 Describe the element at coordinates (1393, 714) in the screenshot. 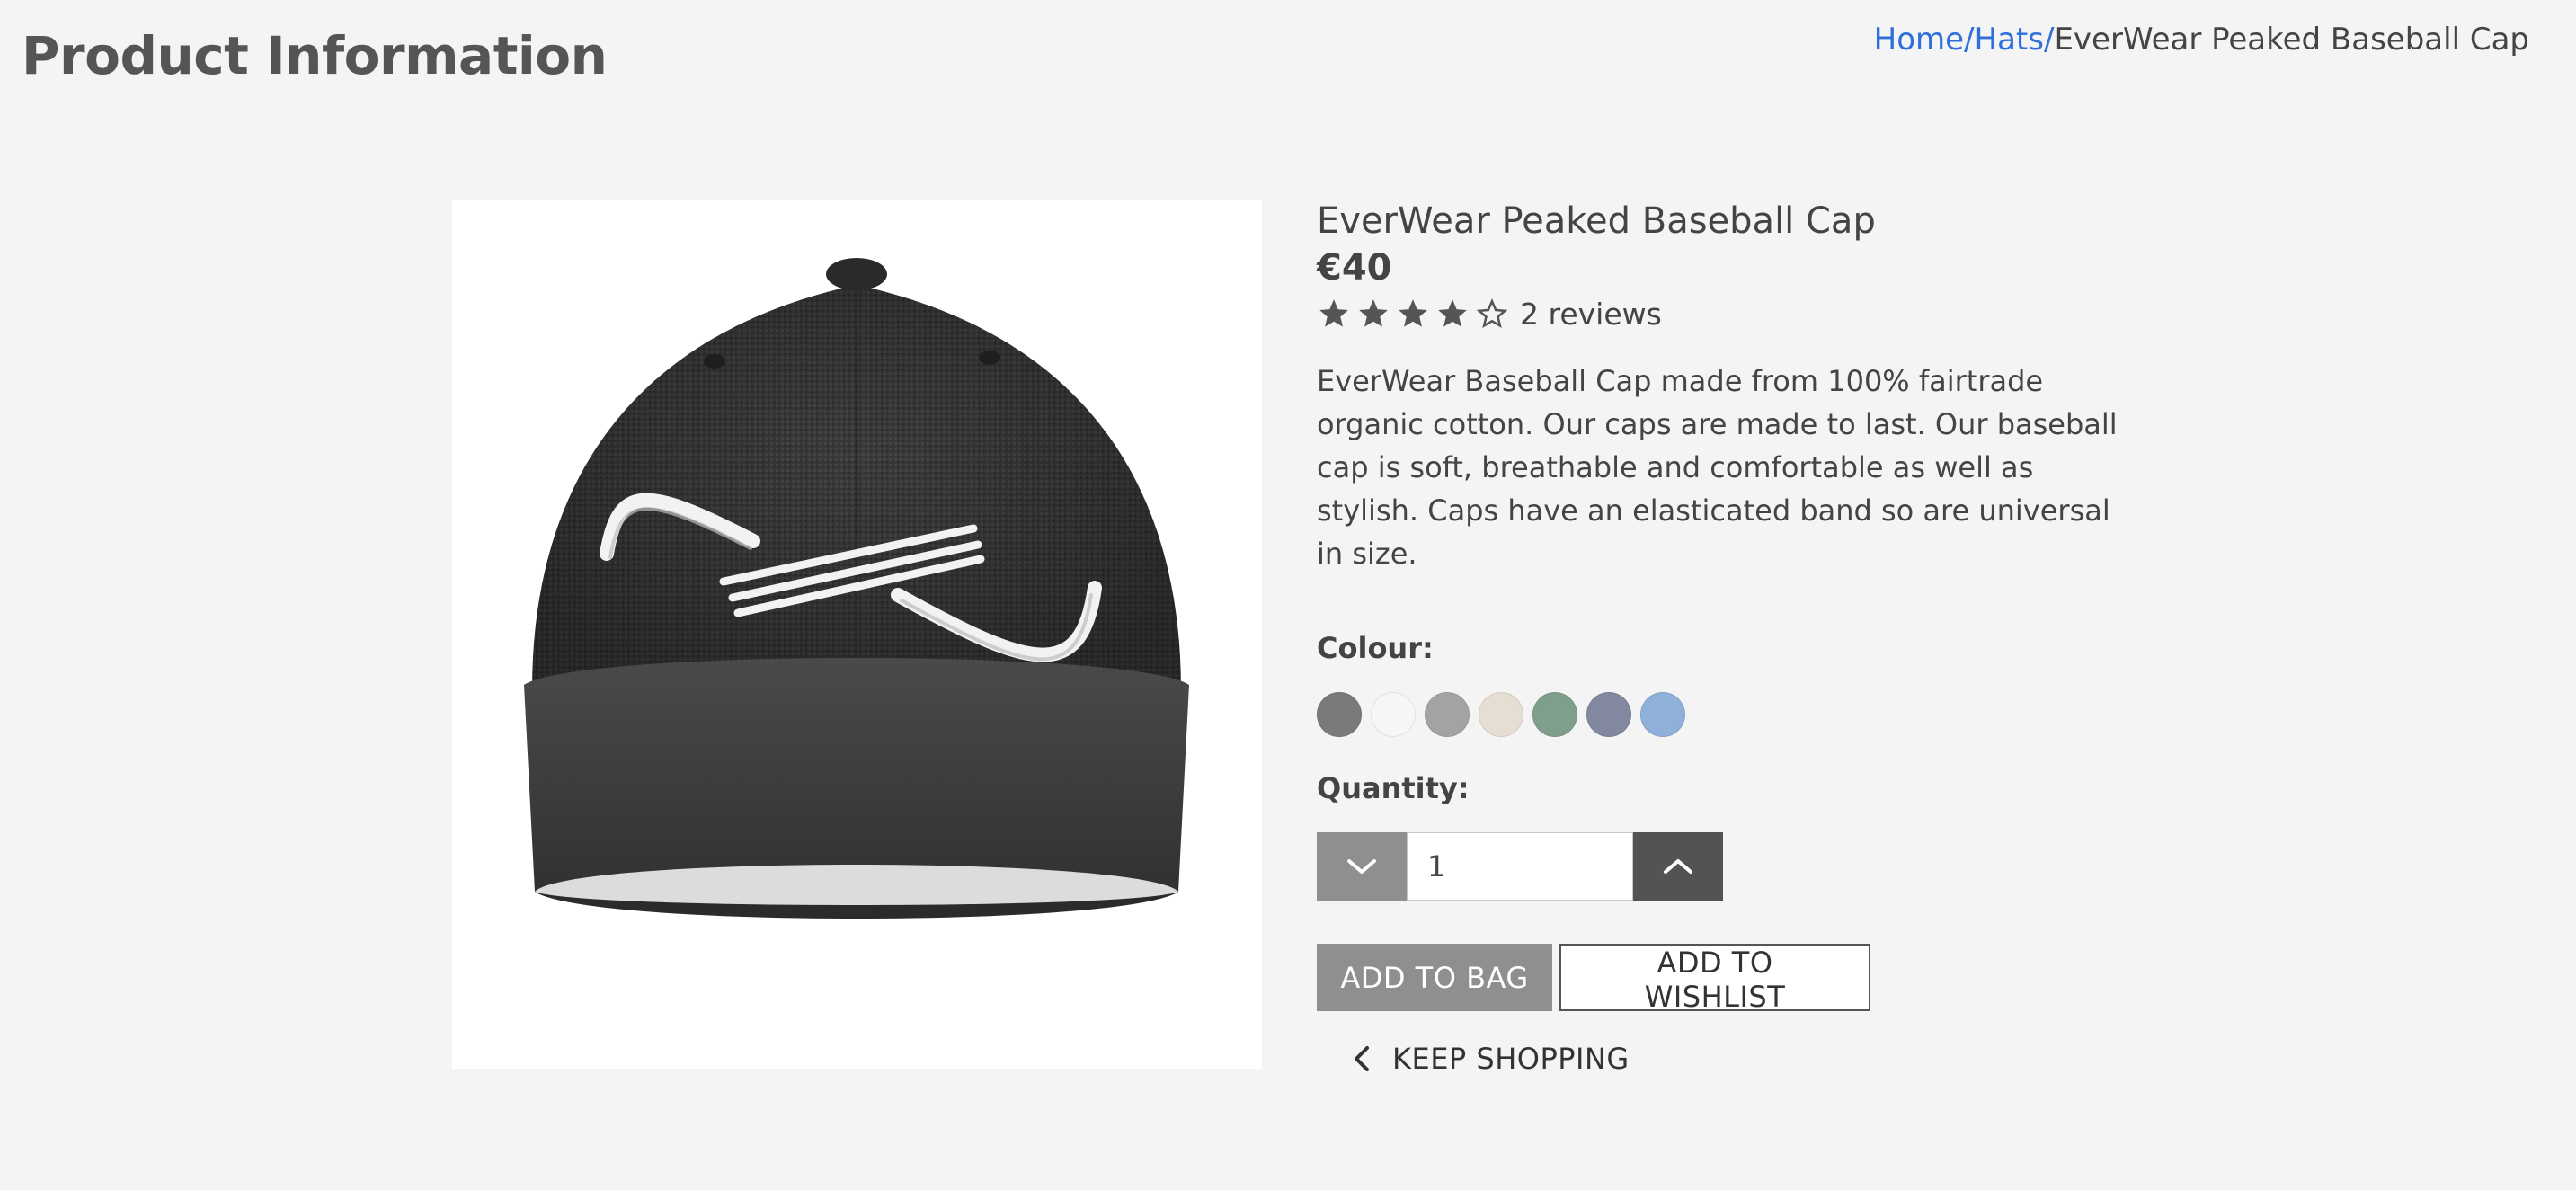

I see `colour-swatch-white` at that location.